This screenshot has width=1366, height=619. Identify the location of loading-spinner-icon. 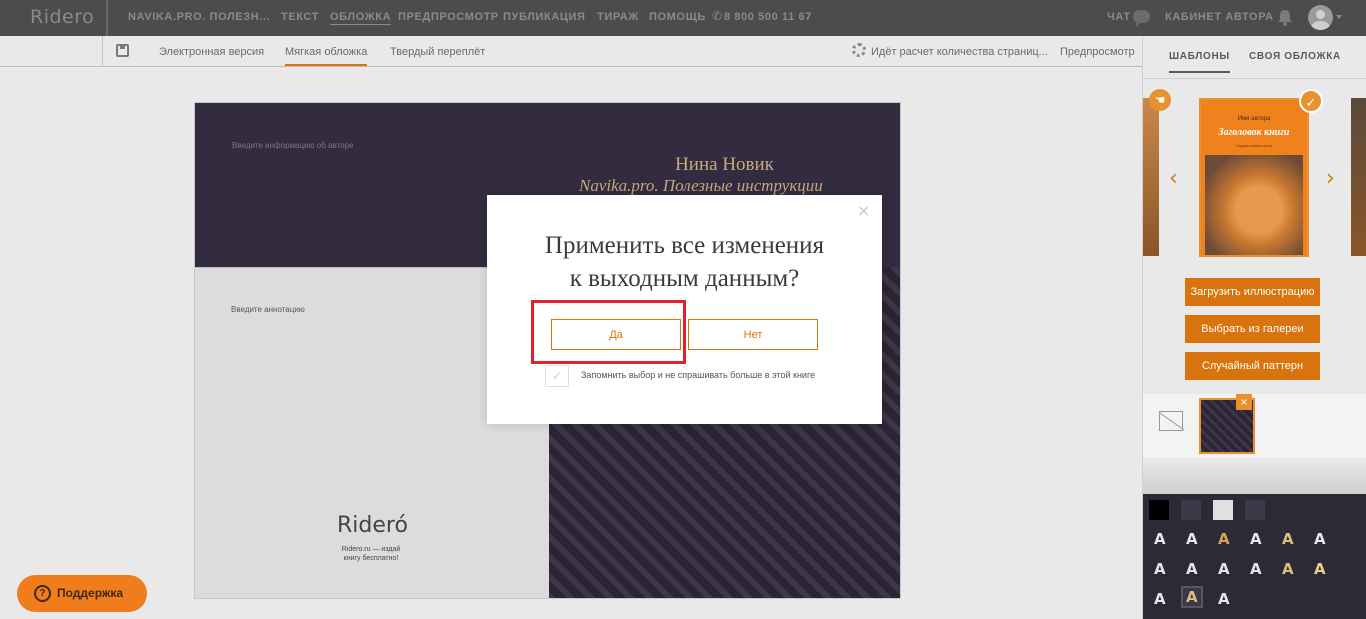
(859, 50).